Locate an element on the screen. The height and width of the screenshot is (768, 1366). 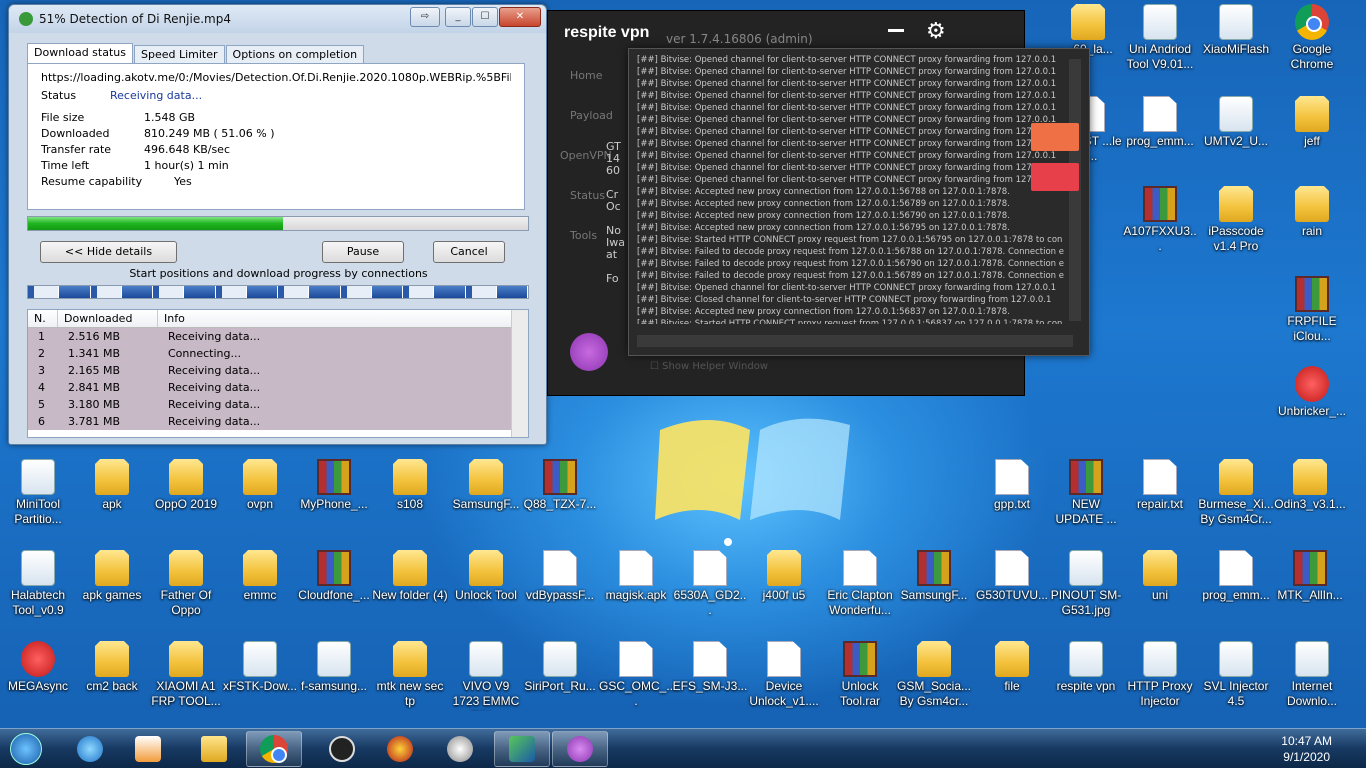
desktop-icon: file is located at coordinates (1012, 680).